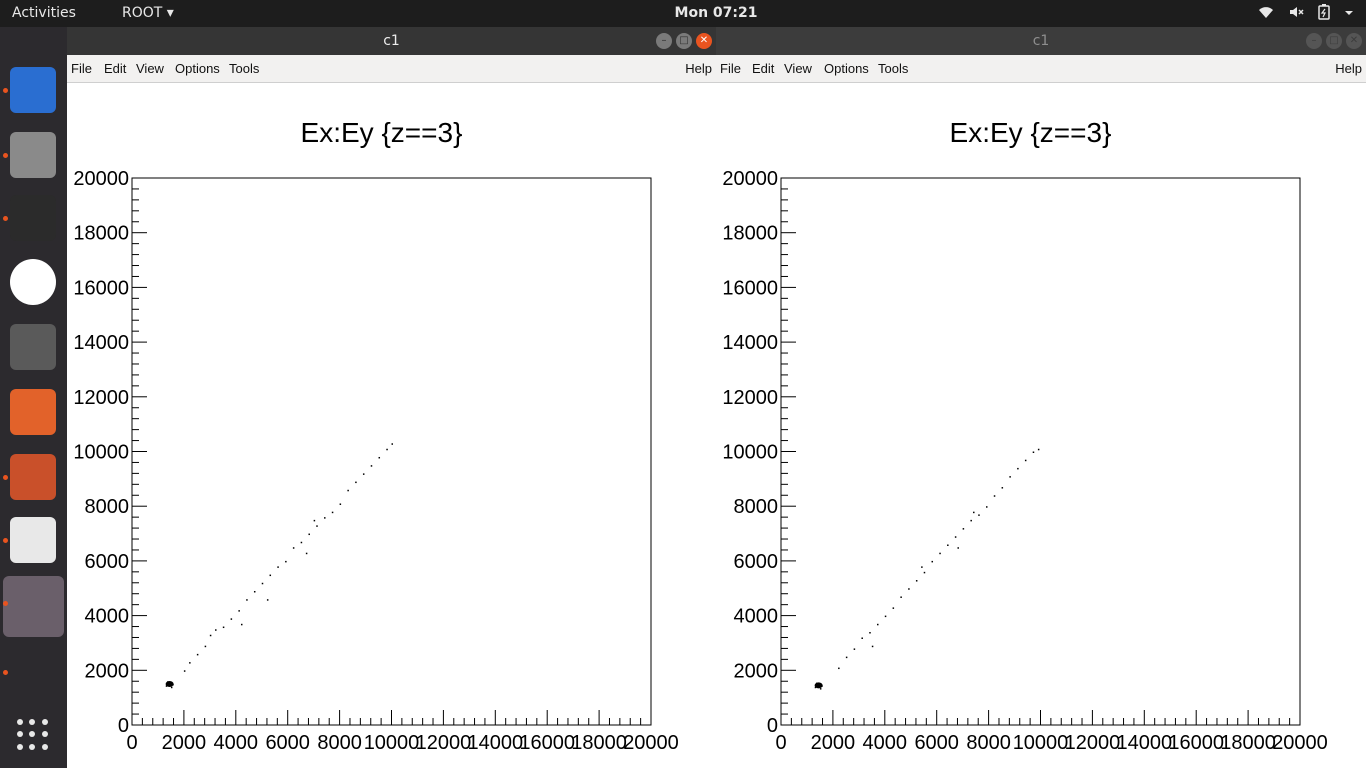  Describe the element at coordinates (33, 282) in the screenshot. I see `slack-icon` at that location.